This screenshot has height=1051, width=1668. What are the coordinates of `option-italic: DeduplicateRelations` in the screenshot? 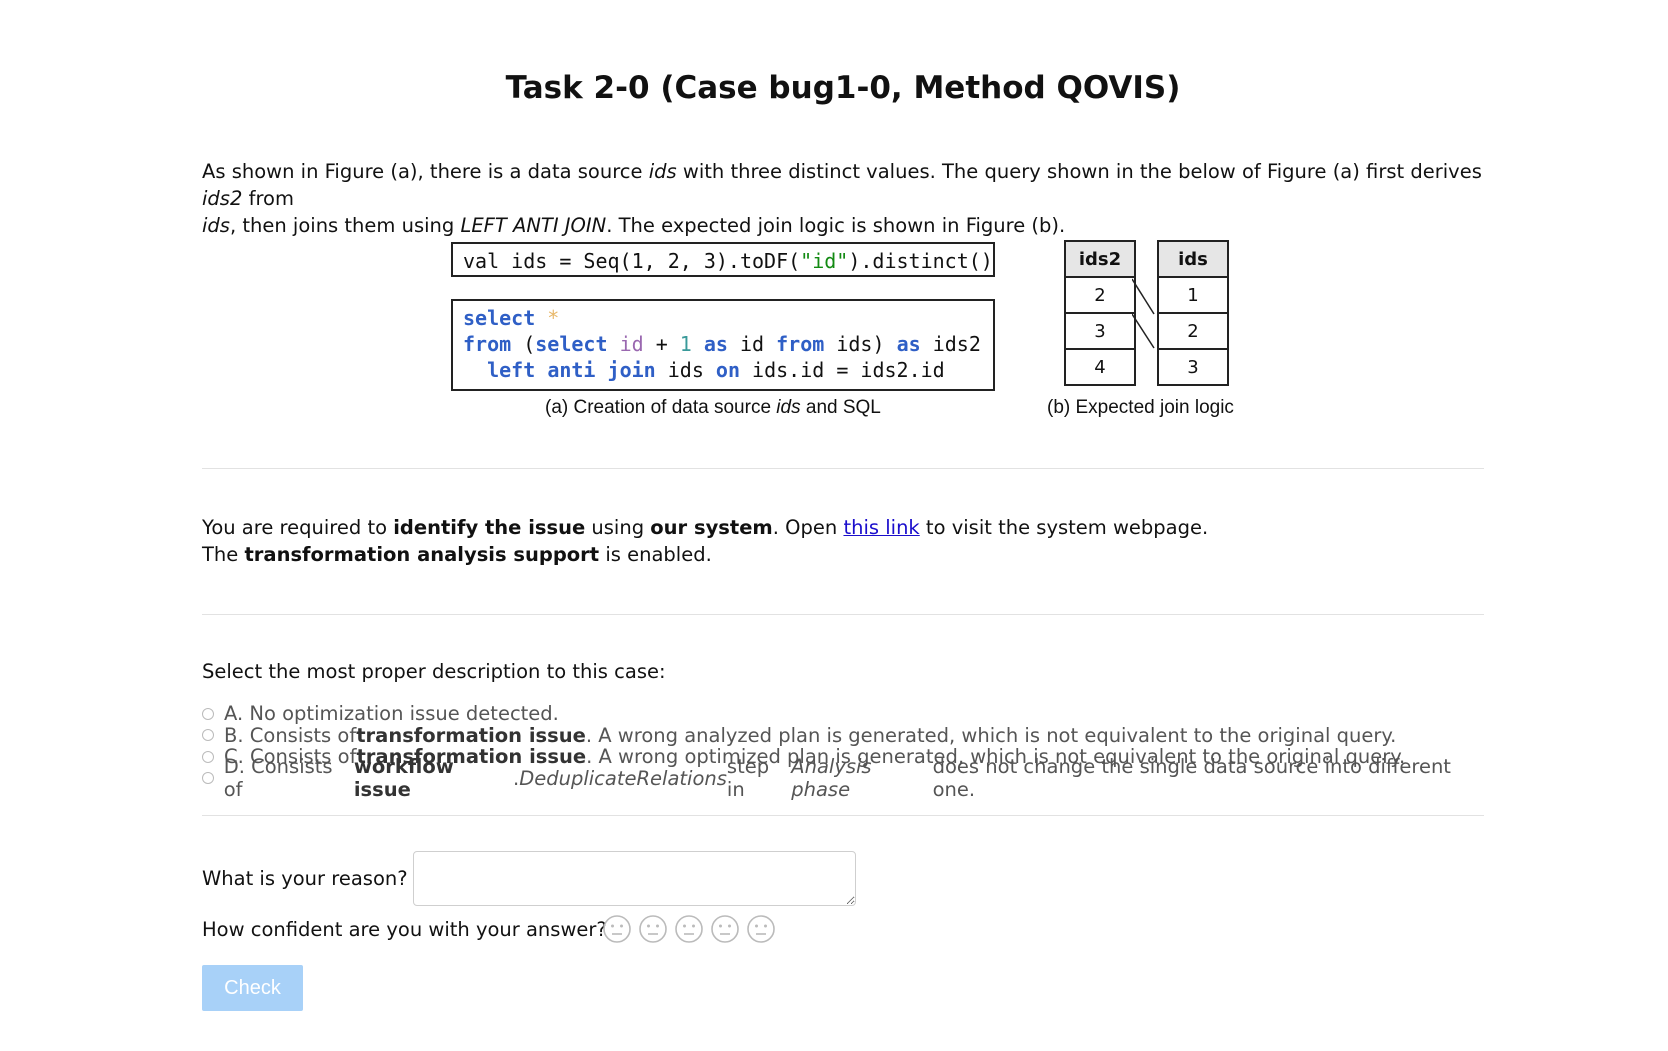 It's located at (623, 778).